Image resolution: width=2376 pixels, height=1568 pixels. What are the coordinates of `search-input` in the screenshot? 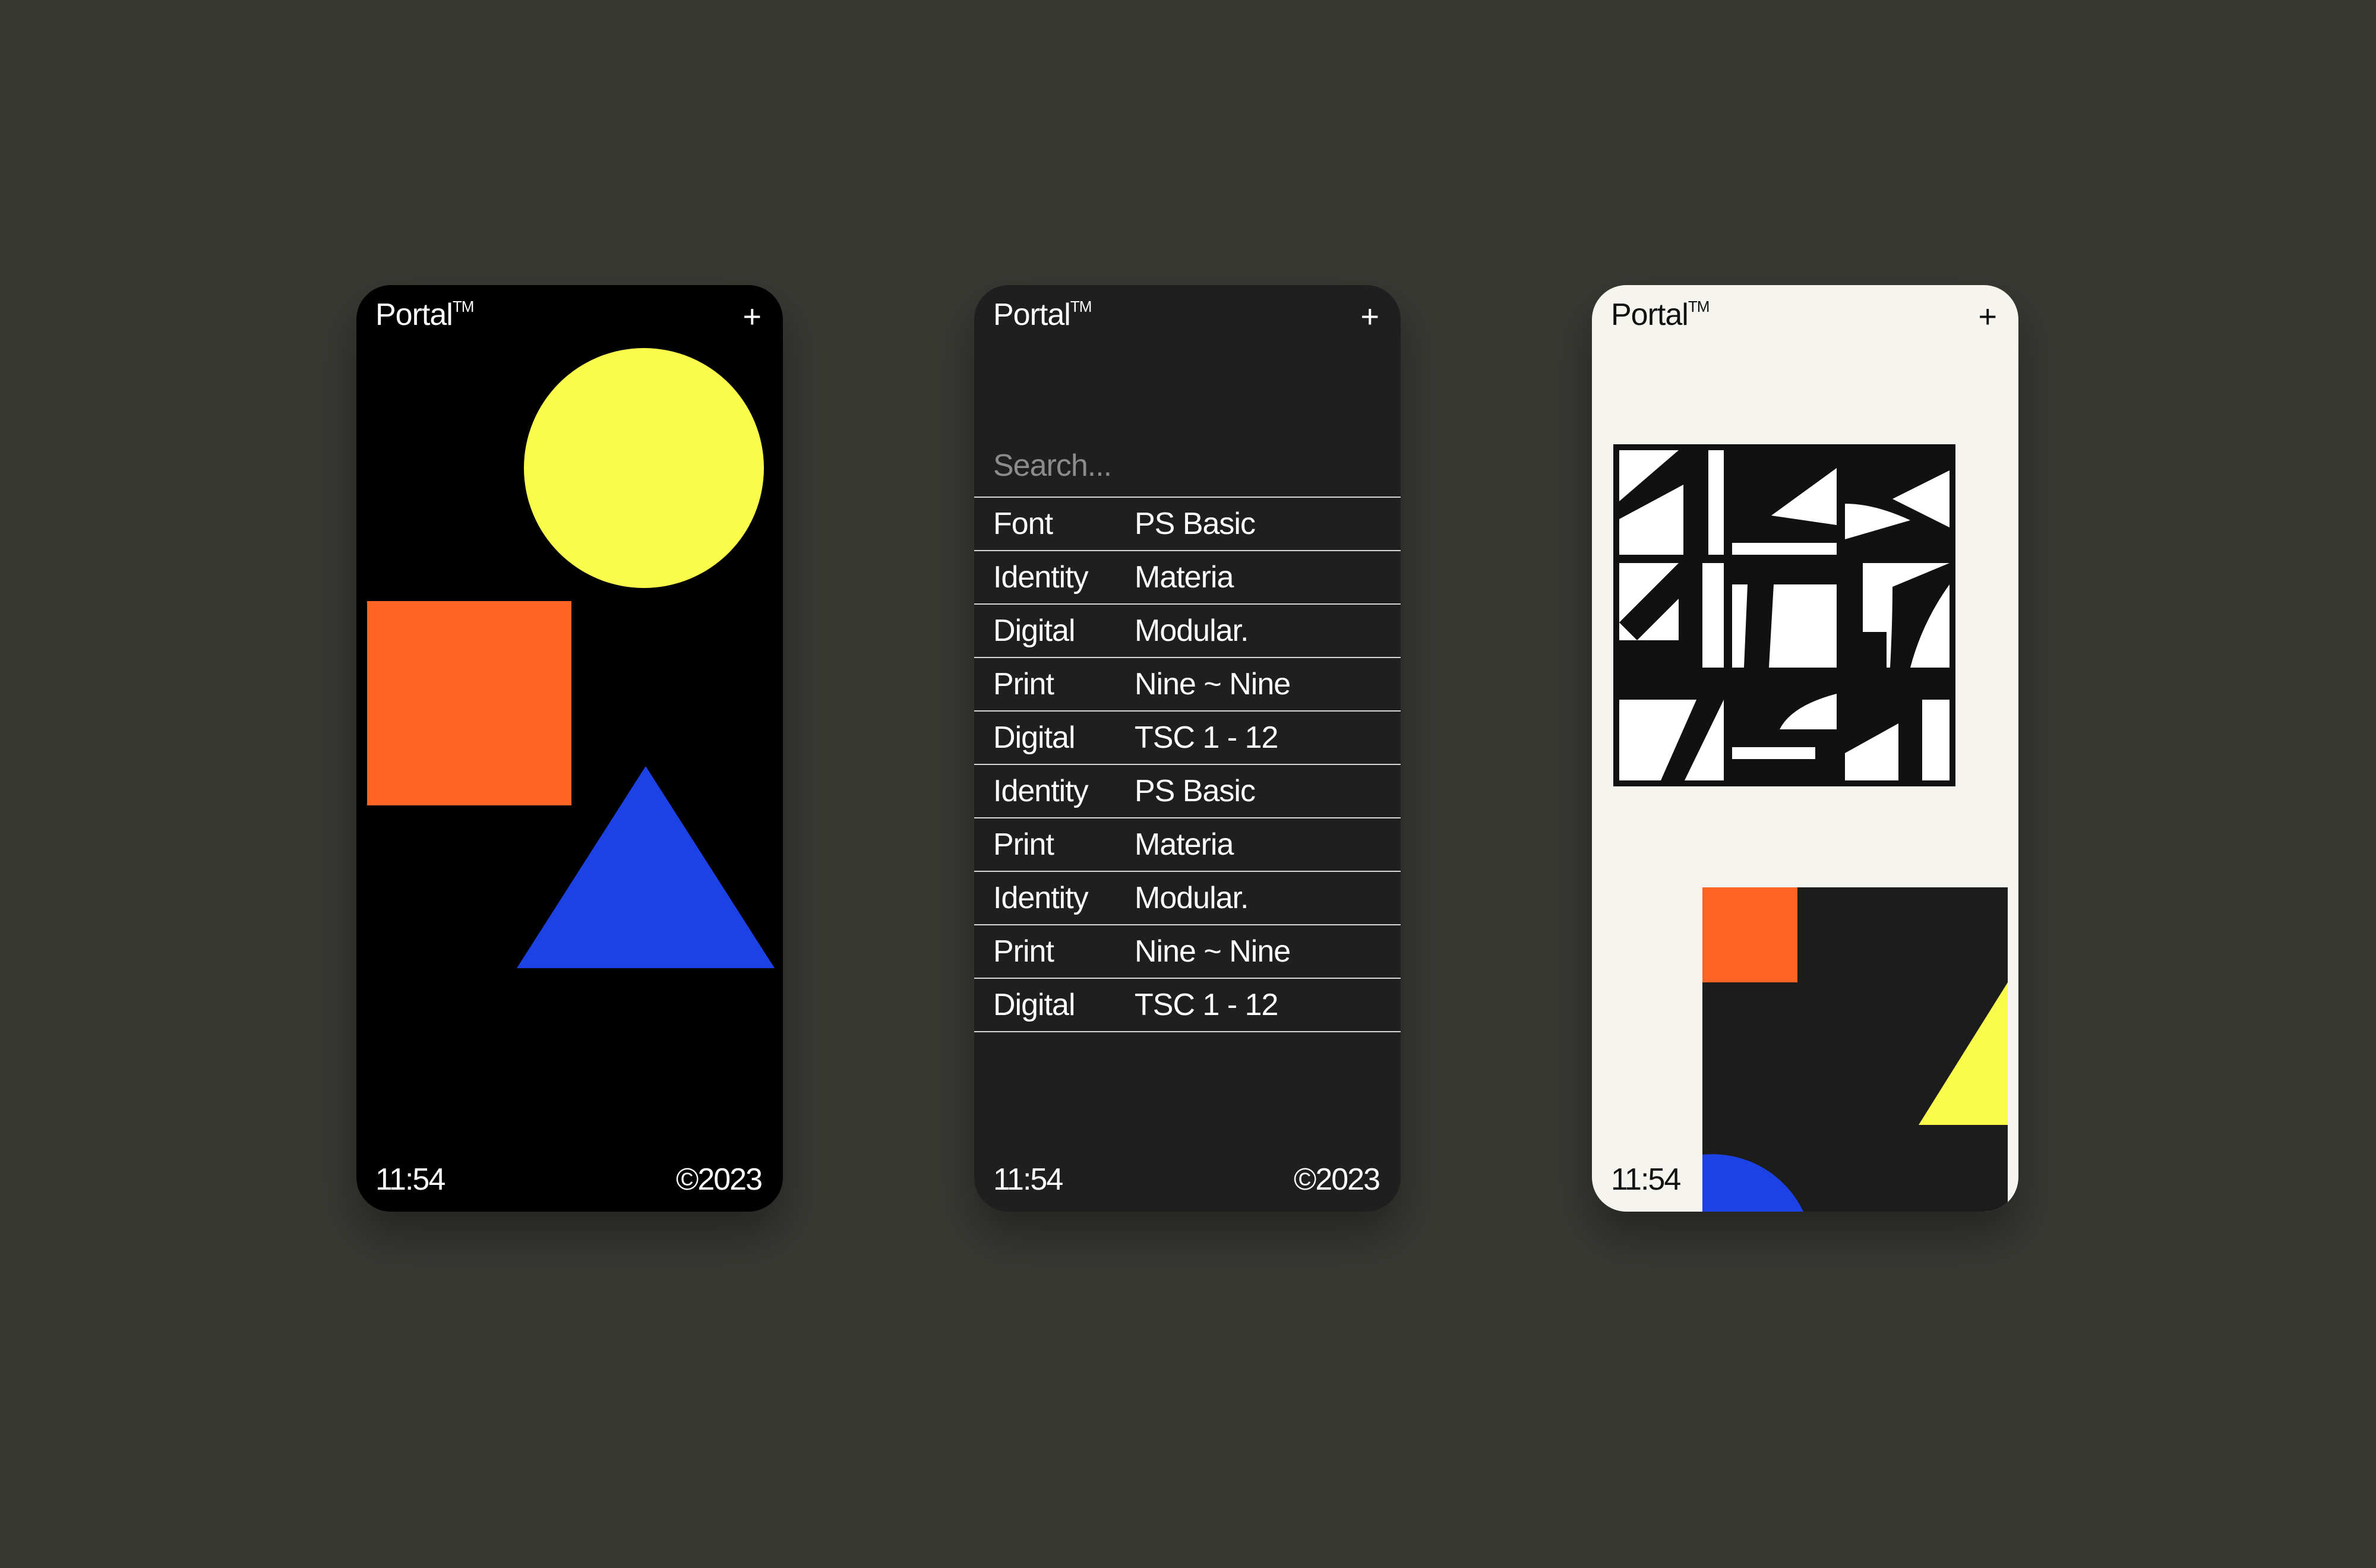 It's located at (1187, 469).